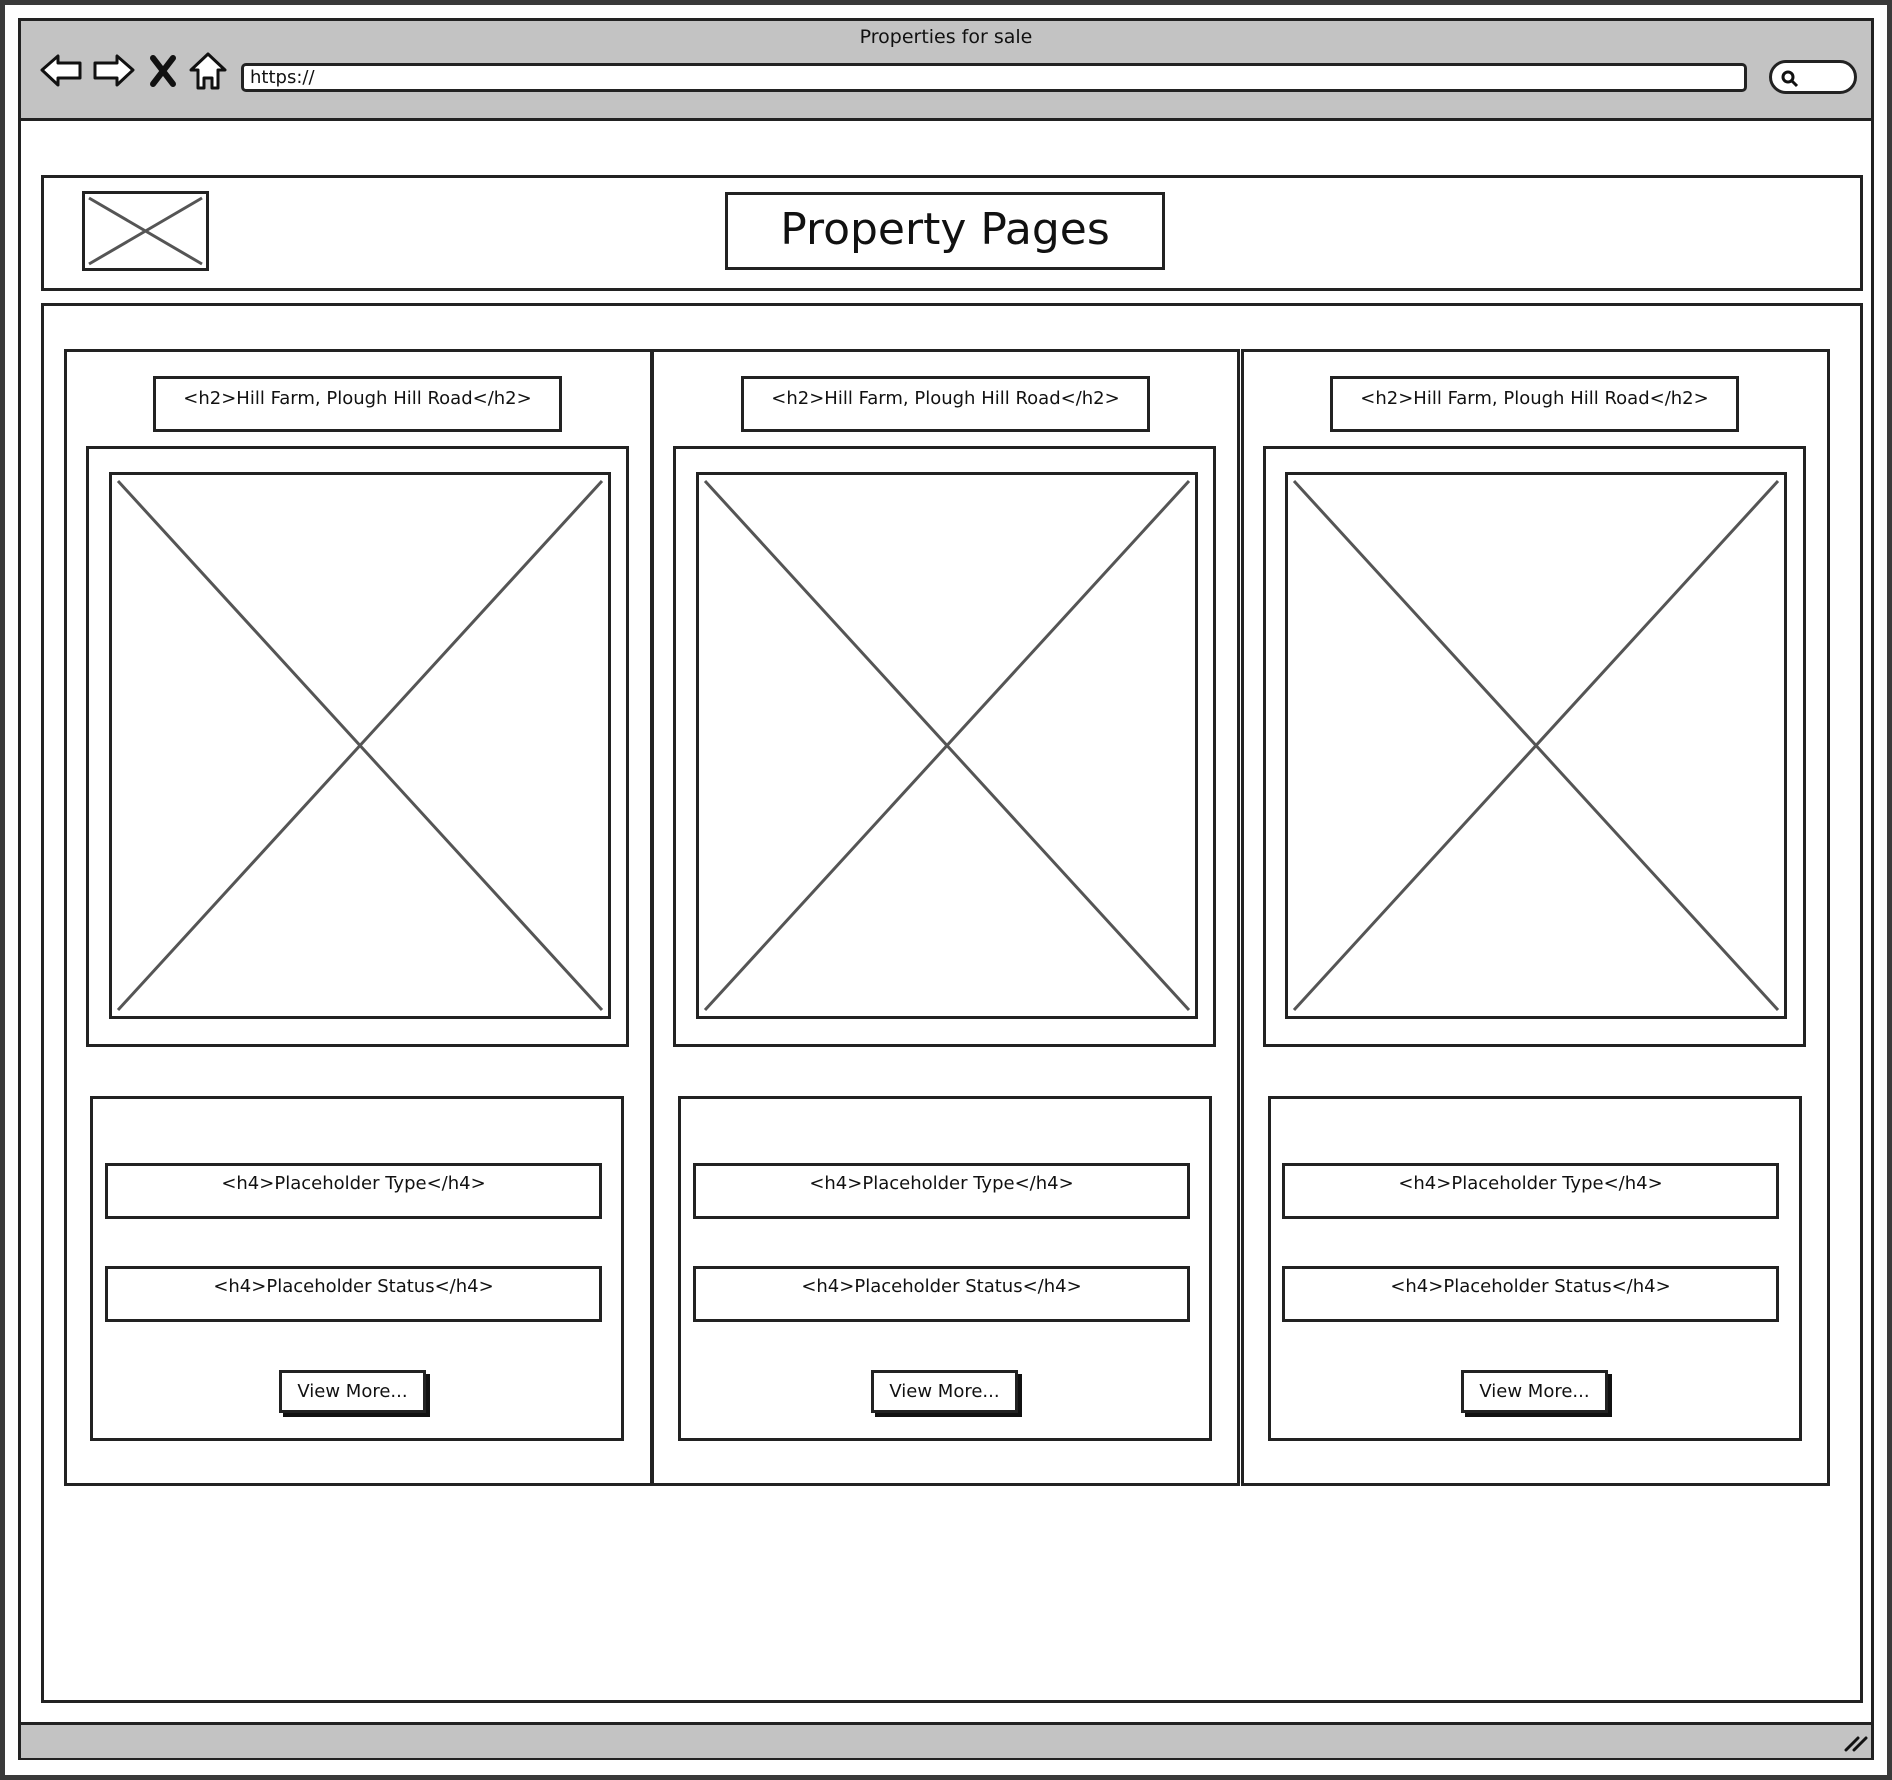 This screenshot has width=1892, height=1780. I want to click on window-title: Properties for sale, so click(946, 37).